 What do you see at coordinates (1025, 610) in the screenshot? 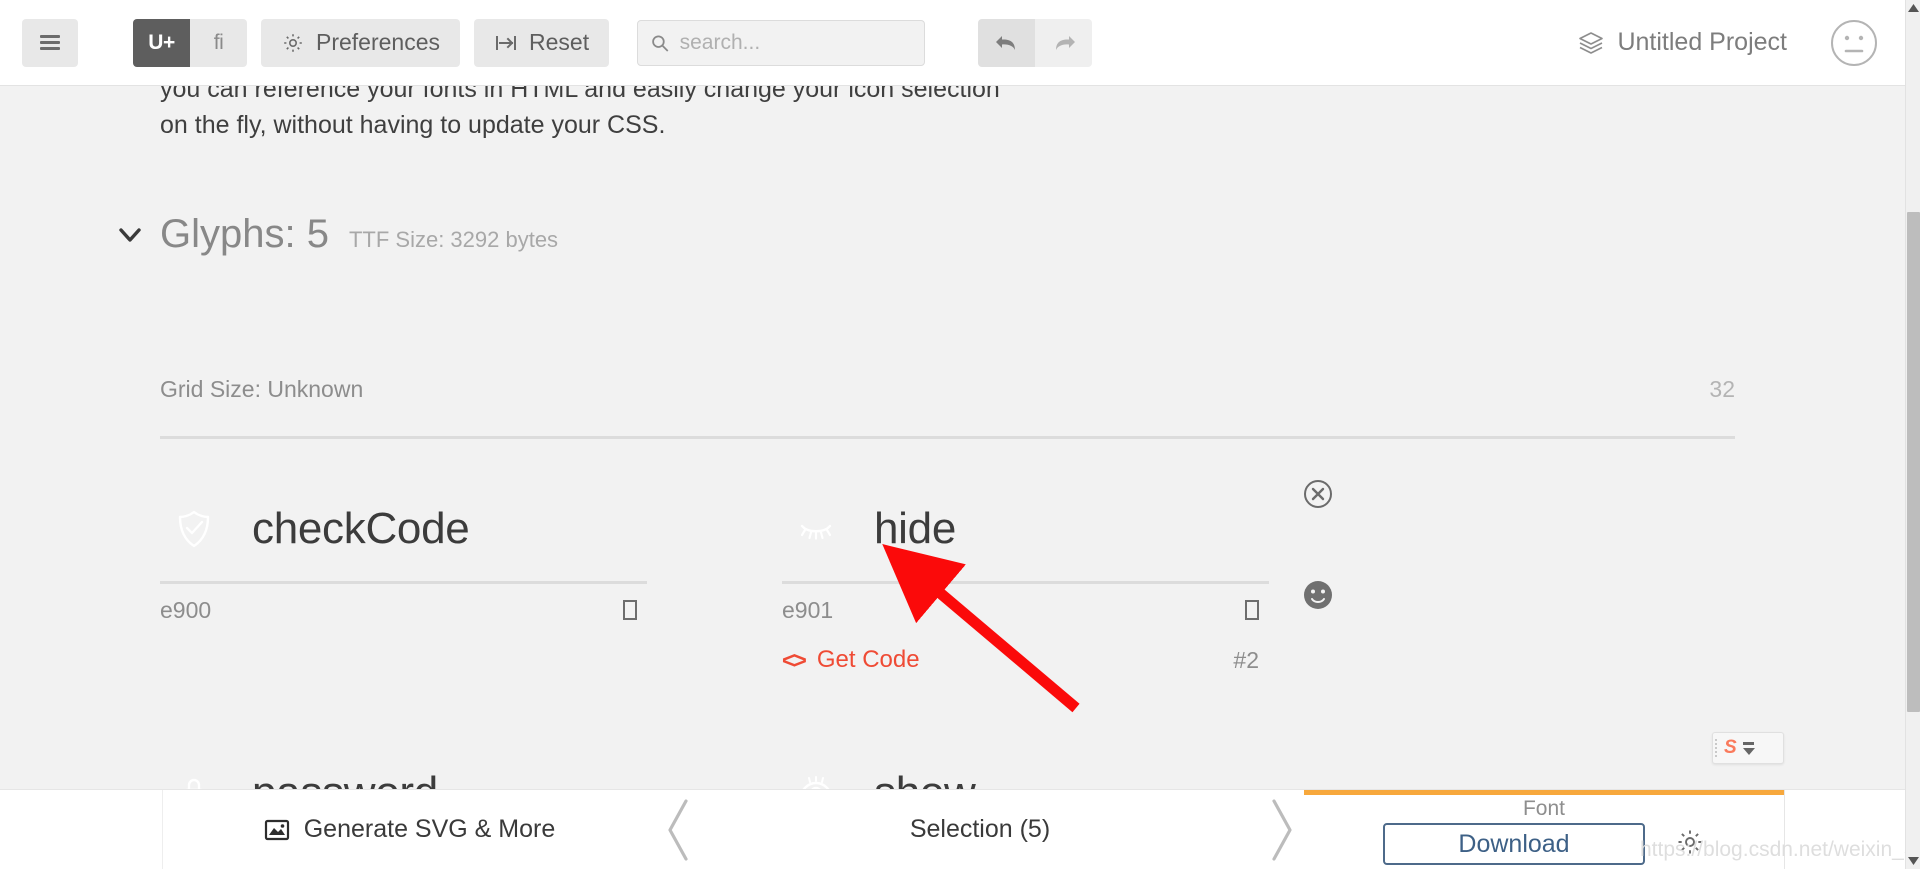
I see `glyph-code-row: e901` at bounding box center [1025, 610].